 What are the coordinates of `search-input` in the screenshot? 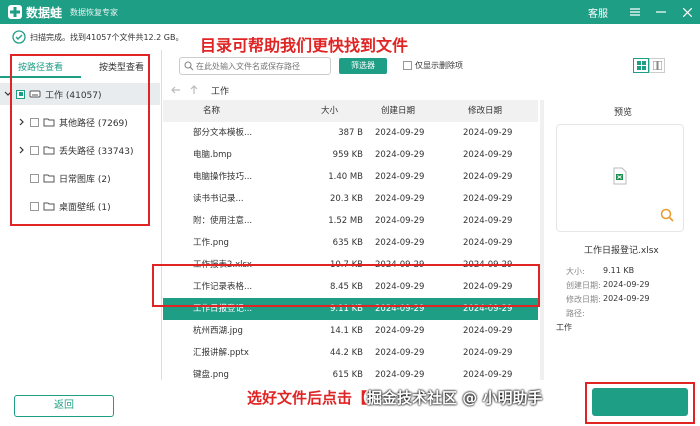 It's located at (256, 66).